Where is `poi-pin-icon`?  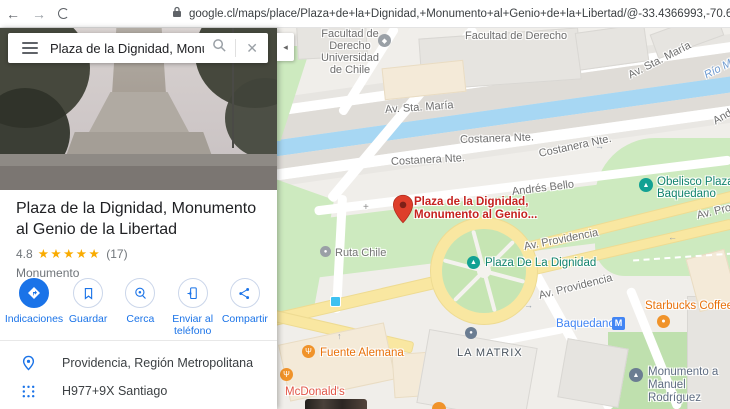 poi-pin-icon is located at coordinates (439, 405).